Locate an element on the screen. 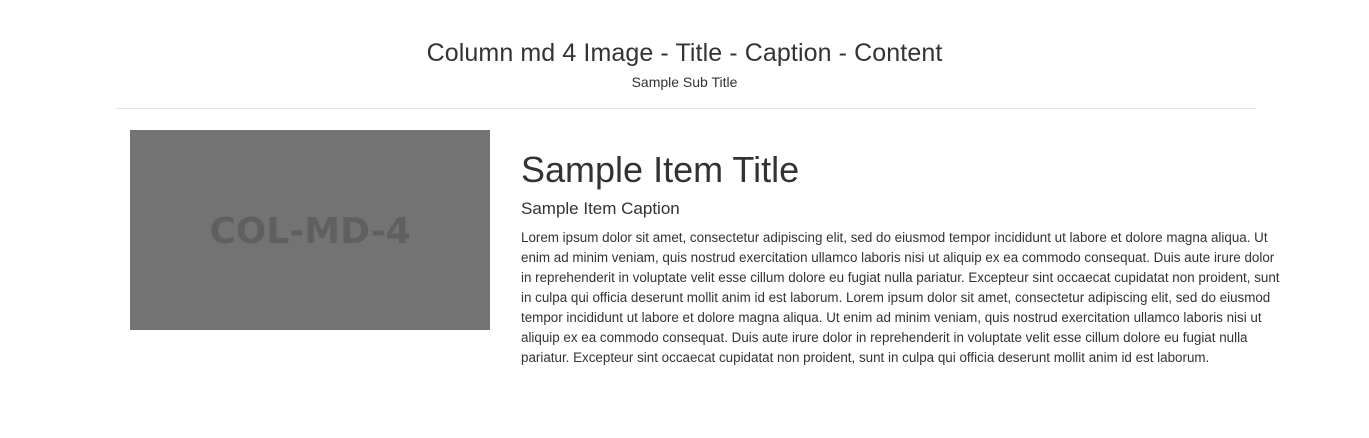 This screenshot has height=438, width=1369. image-placeholder-label: COL-MD-4 is located at coordinates (310, 231).